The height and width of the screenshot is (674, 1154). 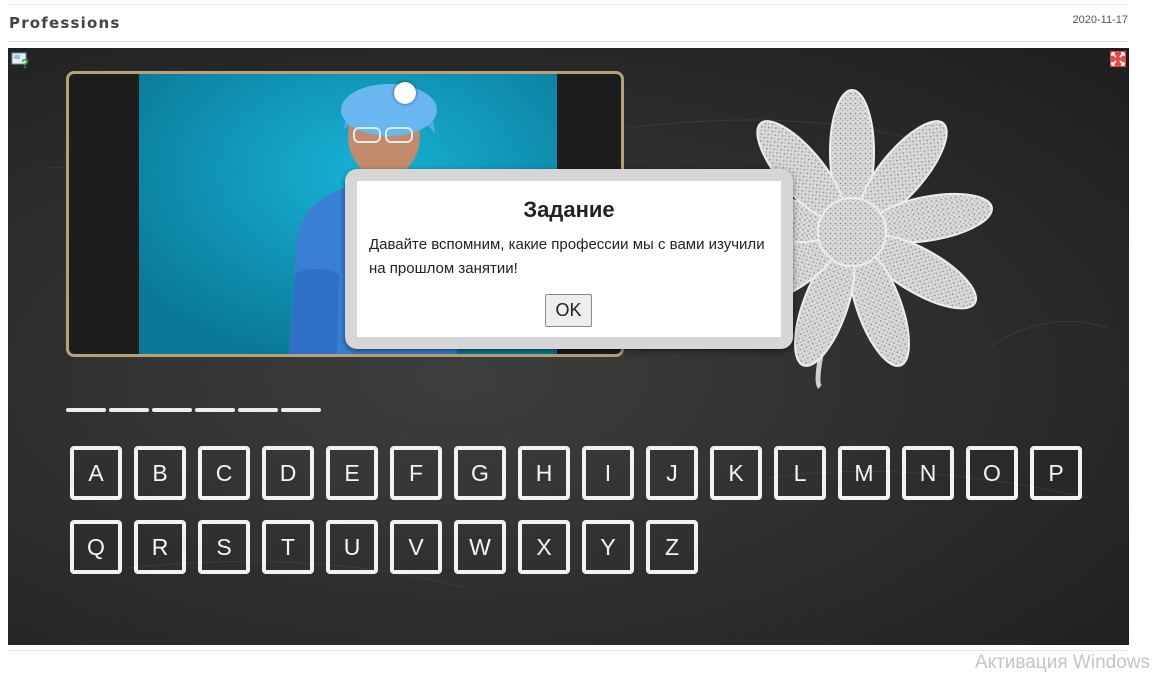 I want to click on letter-key-u: U, so click(x=352, y=547).